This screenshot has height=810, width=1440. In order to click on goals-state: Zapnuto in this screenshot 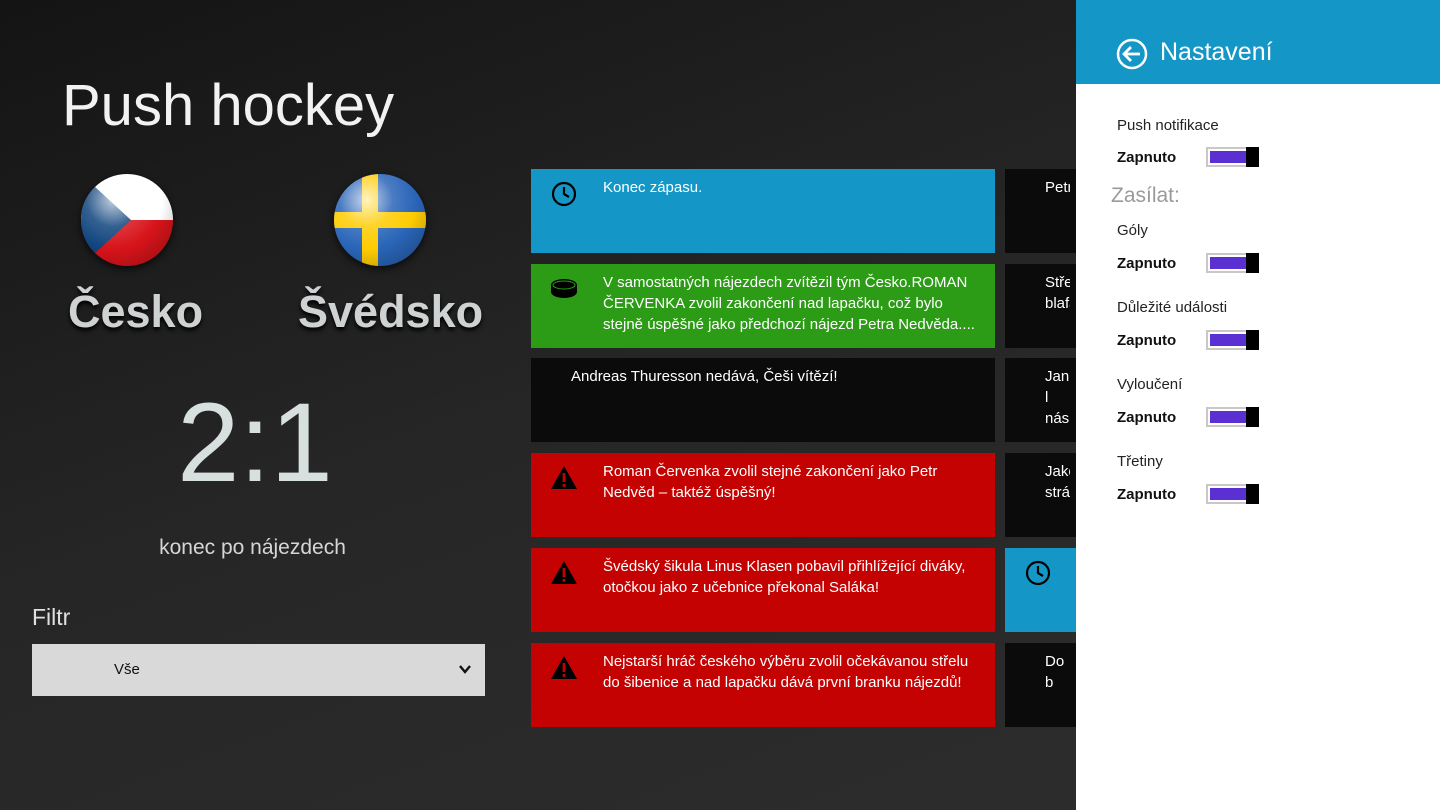, I will do `click(1147, 263)`.